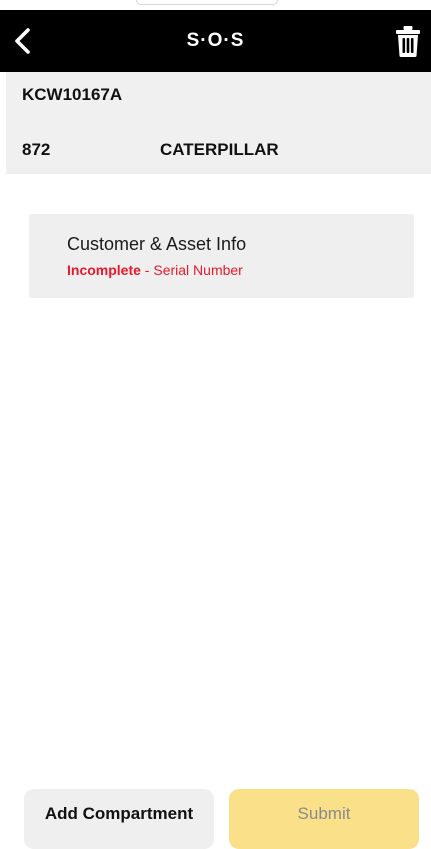  I want to click on submit-label: Submit, so click(324, 813).